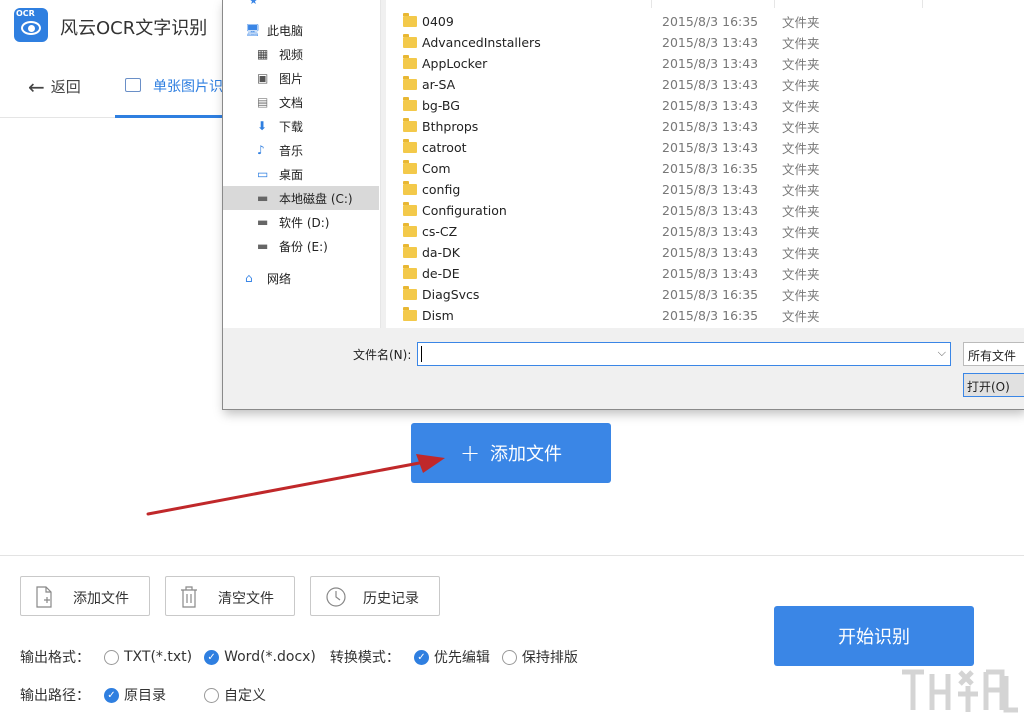  Describe the element at coordinates (31, 28) in the screenshot. I see `eye-pupil` at that location.